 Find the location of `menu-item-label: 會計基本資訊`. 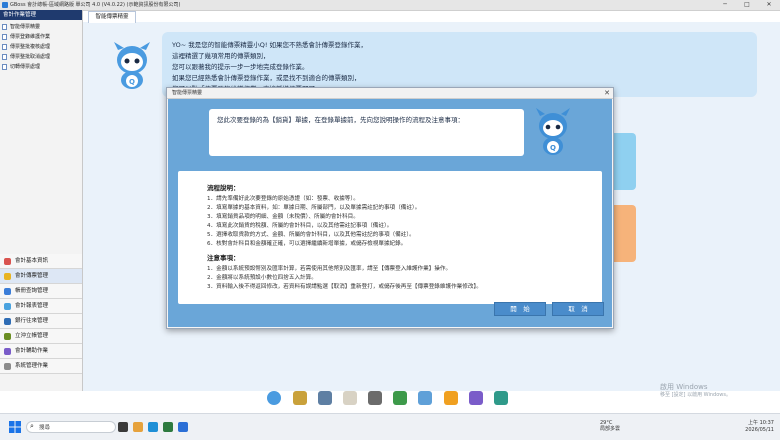

menu-item-label: 會計基本資訊 is located at coordinates (32, 261).